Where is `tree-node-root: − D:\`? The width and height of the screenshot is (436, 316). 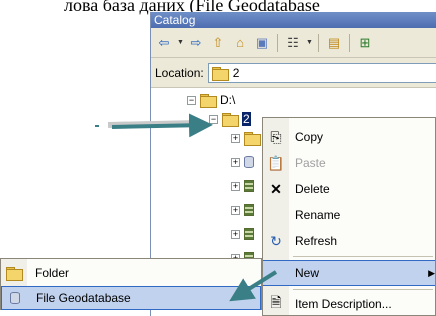
tree-node-root: − D:\ is located at coordinates (211, 100).